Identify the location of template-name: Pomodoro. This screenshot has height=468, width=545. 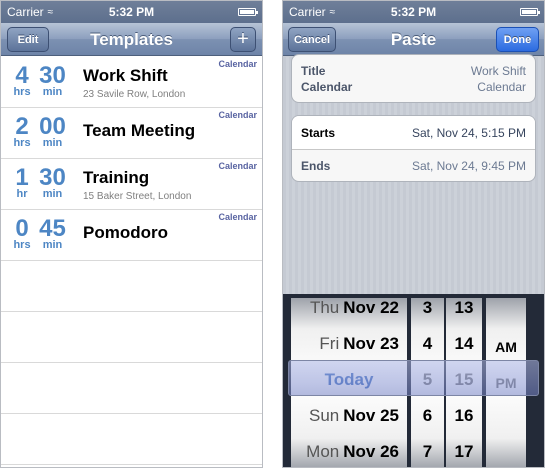
(125, 232).